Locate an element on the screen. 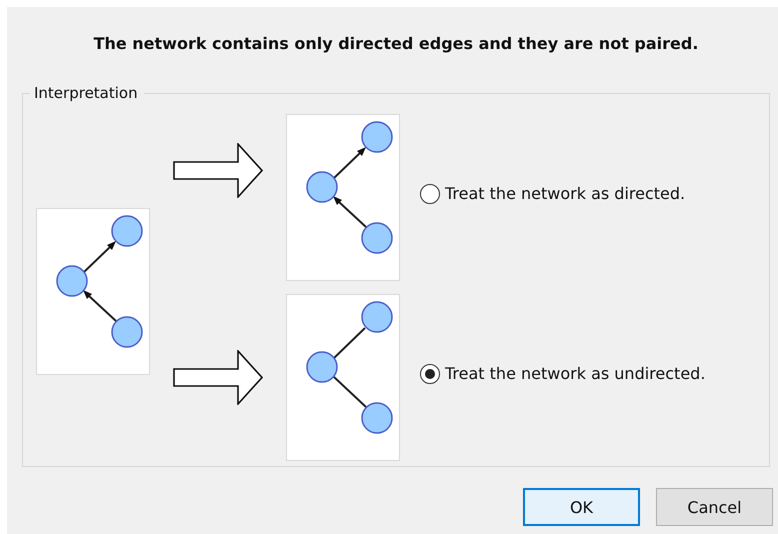  radio-label: Treat the network as directed. is located at coordinates (565, 193).